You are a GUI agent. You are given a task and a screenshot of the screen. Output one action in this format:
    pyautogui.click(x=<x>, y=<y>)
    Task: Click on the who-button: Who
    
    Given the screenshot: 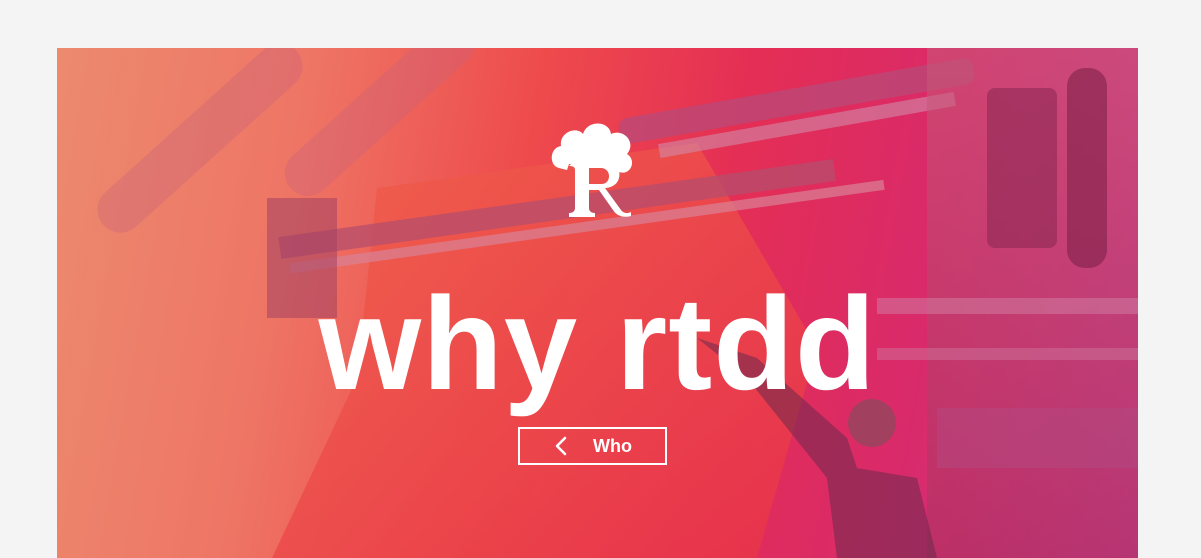 What is the action you would take?
    pyautogui.click(x=592, y=446)
    